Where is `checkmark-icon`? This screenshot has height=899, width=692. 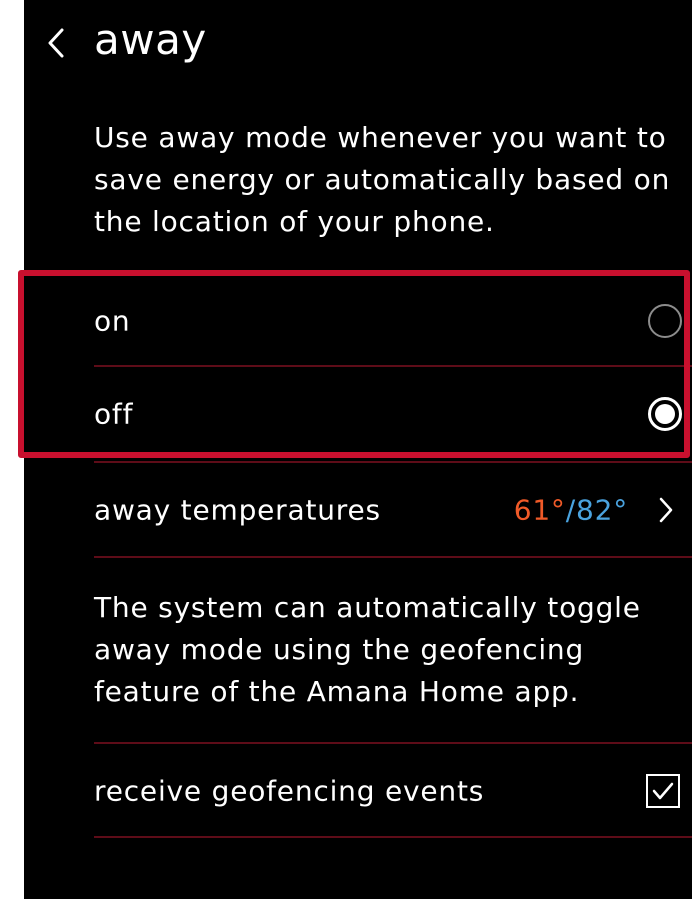
checkmark-icon is located at coordinates (663, 791).